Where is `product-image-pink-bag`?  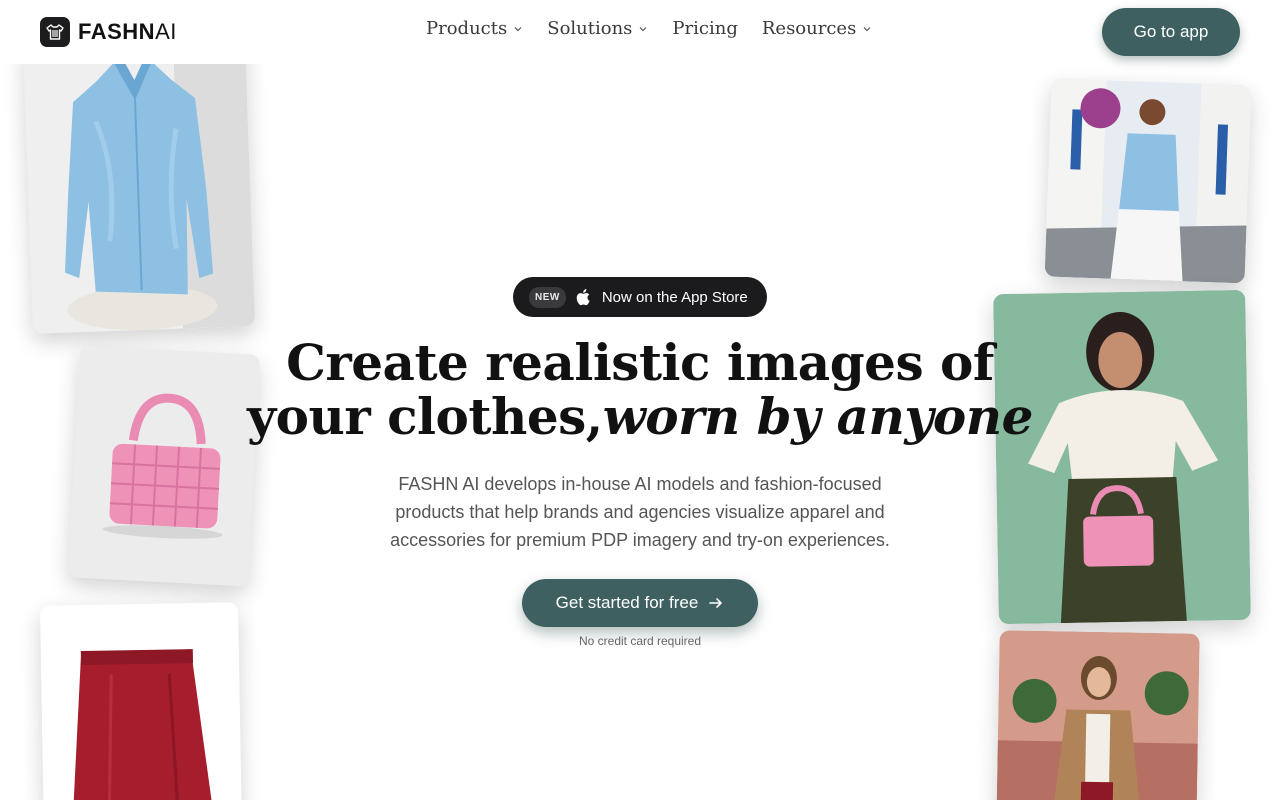 product-image-pink-bag is located at coordinates (164, 466).